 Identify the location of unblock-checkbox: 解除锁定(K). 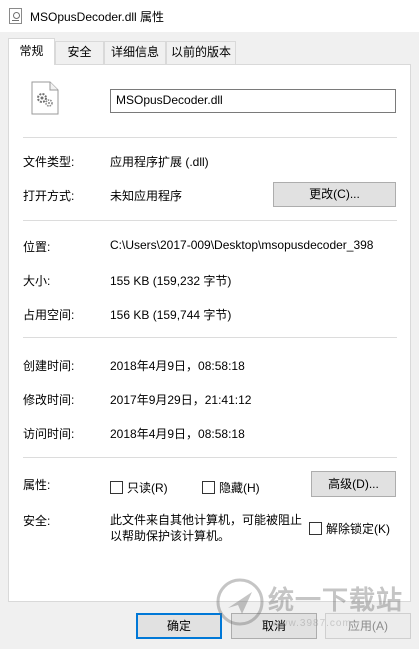
(349, 528).